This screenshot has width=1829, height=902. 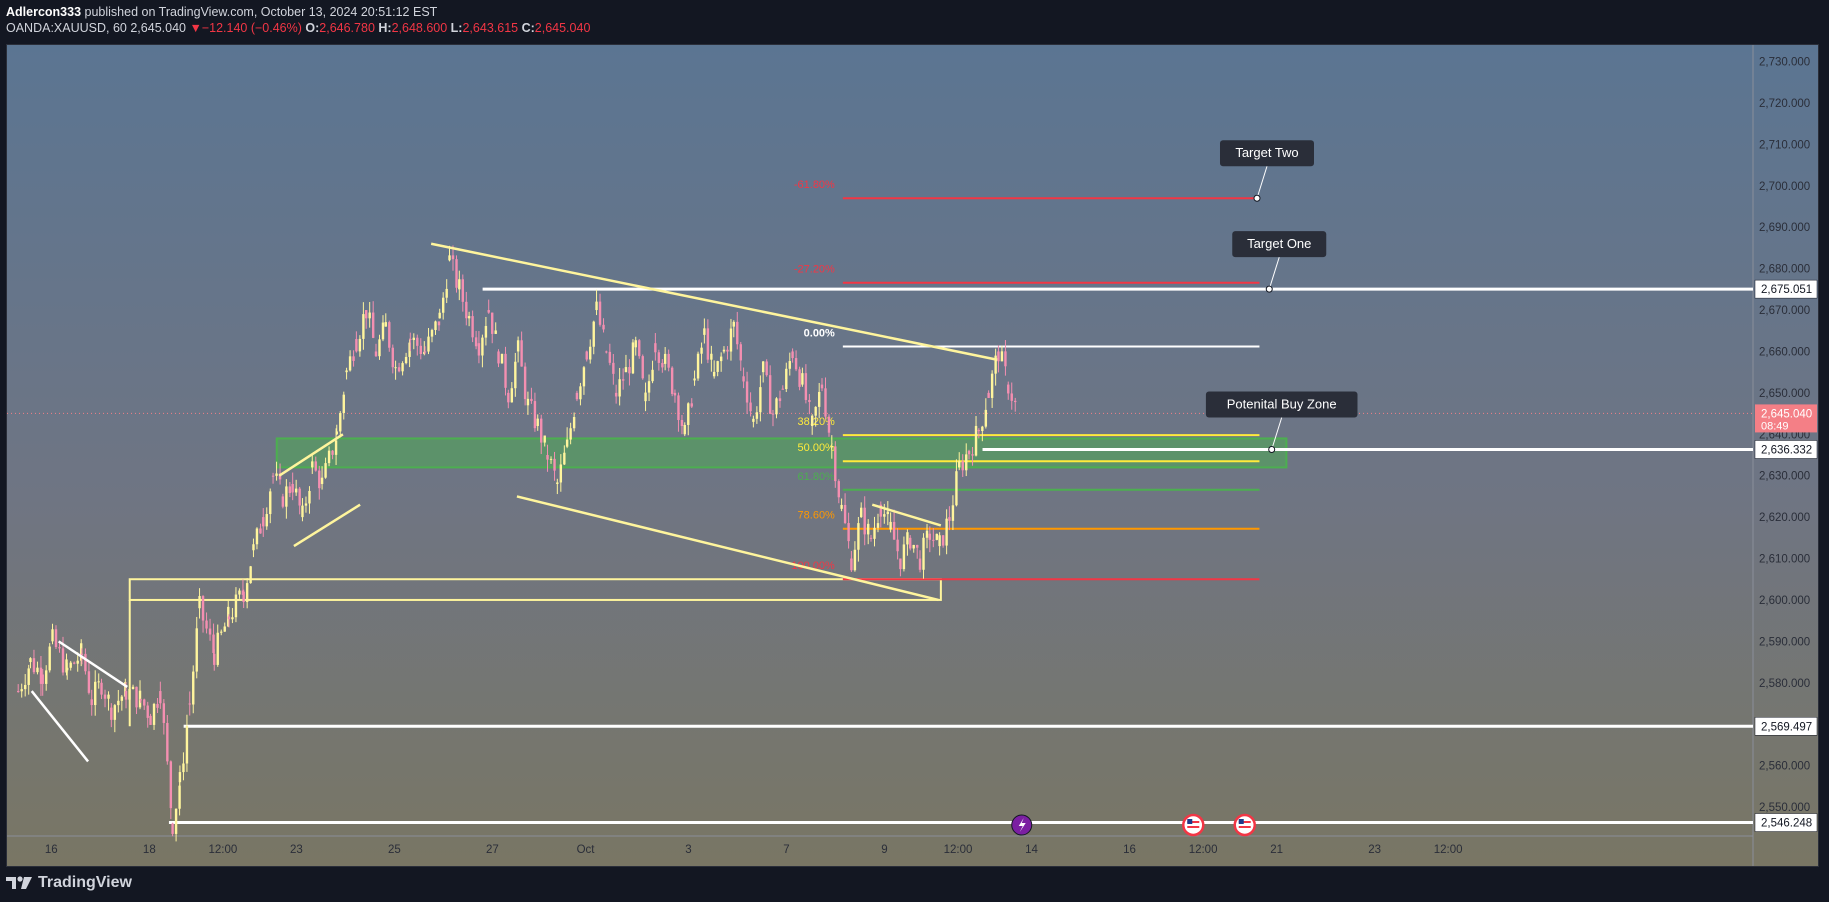 I want to click on symbol-label: OANDA:XAUUSD, 60, so click(x=66, y=28).